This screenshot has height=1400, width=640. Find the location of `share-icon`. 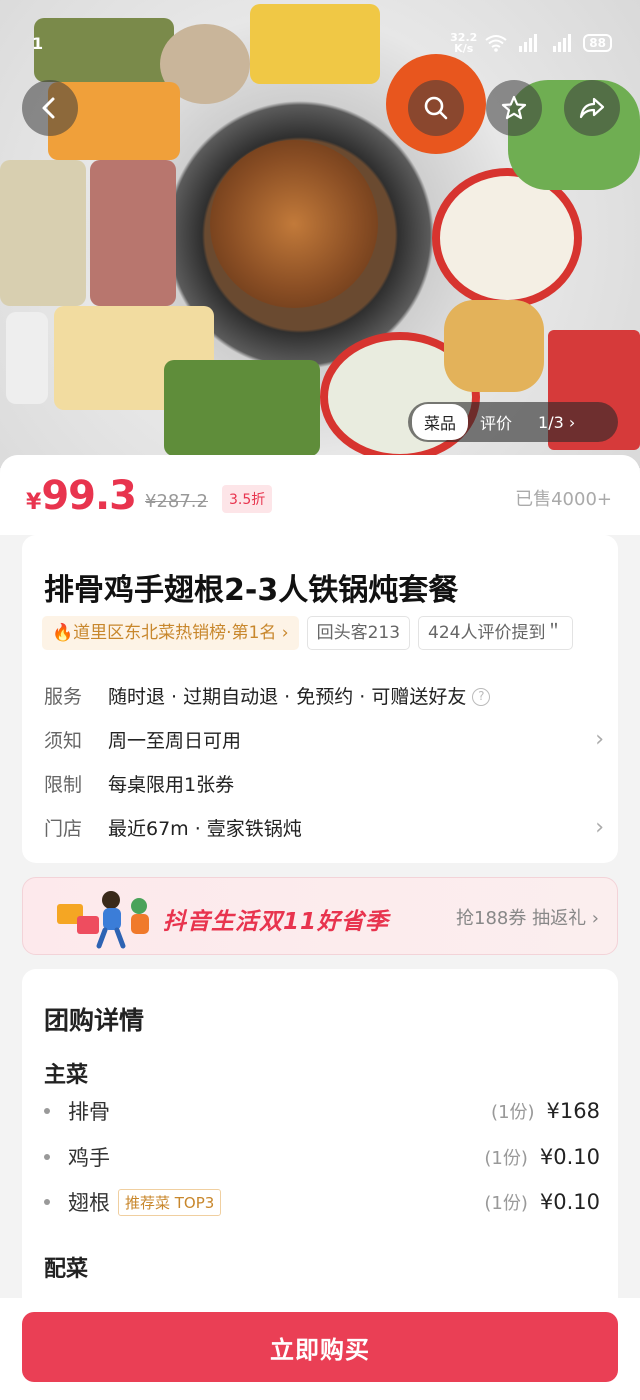

share-icon is located at coordinates (592, 108).